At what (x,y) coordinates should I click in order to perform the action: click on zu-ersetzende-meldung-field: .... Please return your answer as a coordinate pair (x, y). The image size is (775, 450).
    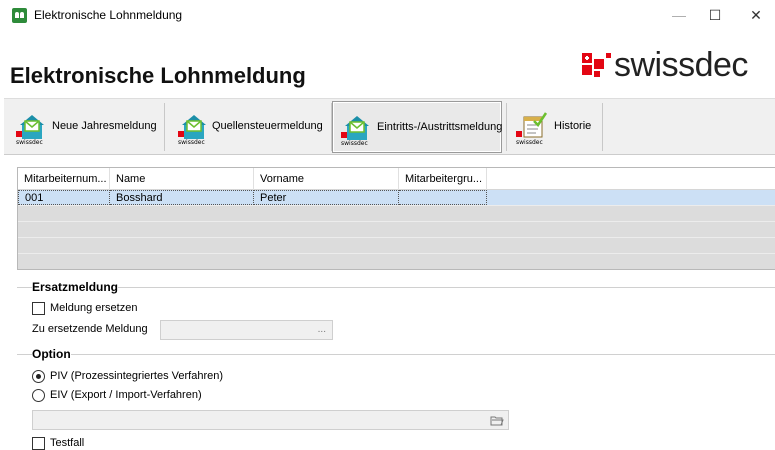
    Looking at the image, I should click on (246, 330).